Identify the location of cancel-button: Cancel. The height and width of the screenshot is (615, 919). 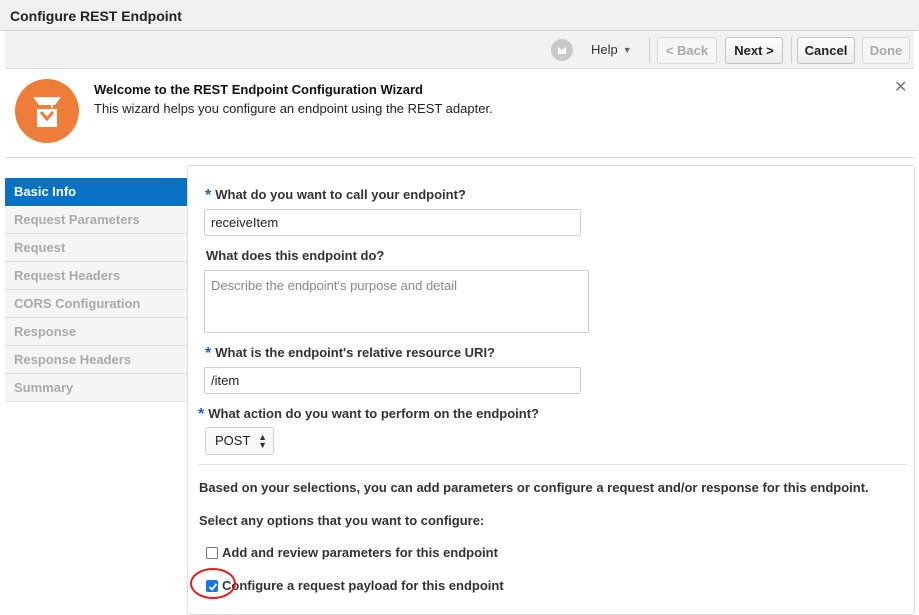
(826, 50).